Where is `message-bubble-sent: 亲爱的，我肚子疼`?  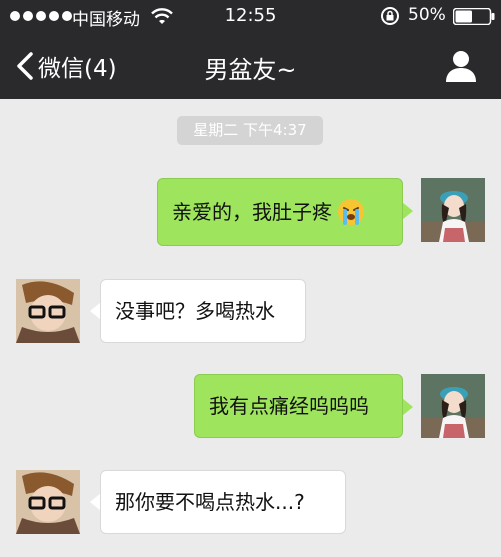 message-bubble-sent: 亲爱的，我肚子疼 is located at coordinates (280, 212).